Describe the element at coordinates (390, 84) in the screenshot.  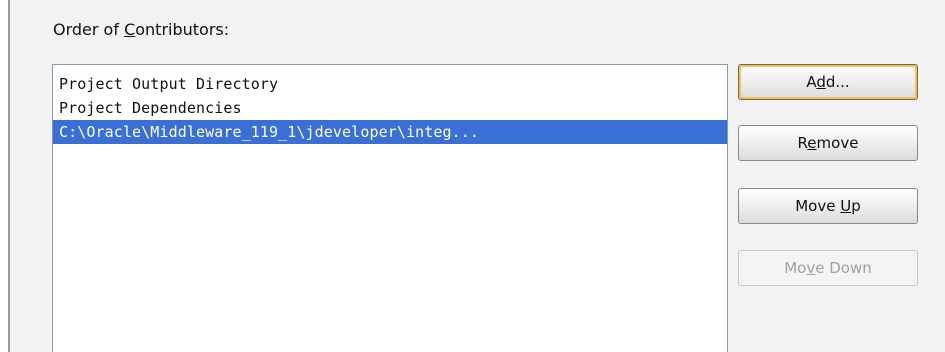
I see `list-item-project-output-directory: Project Output Directory` at that location.